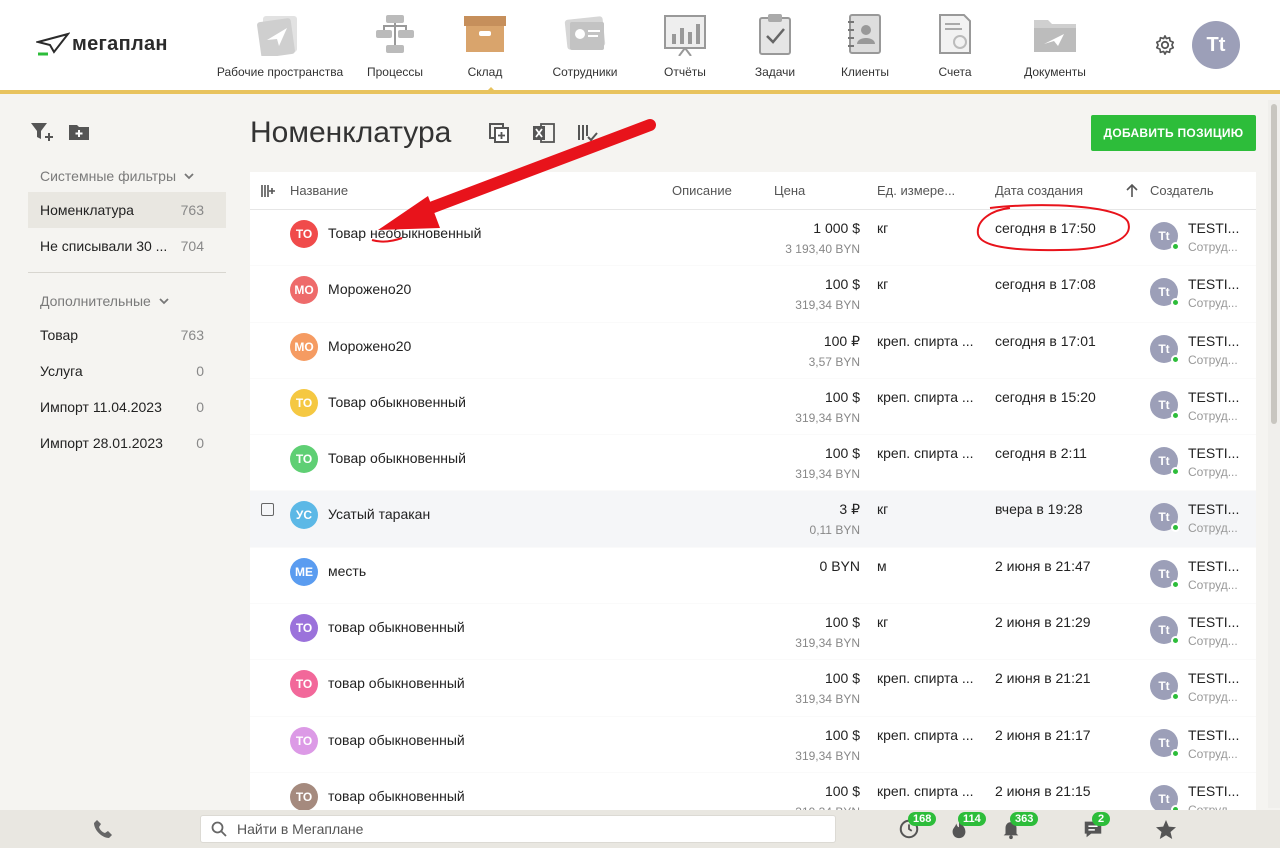 Image resolution: width=1280 pixels, height=848 pixels. Describe the element at coordinates (80, 132) in the screenshot. I see `add-folder-icon` at that location.